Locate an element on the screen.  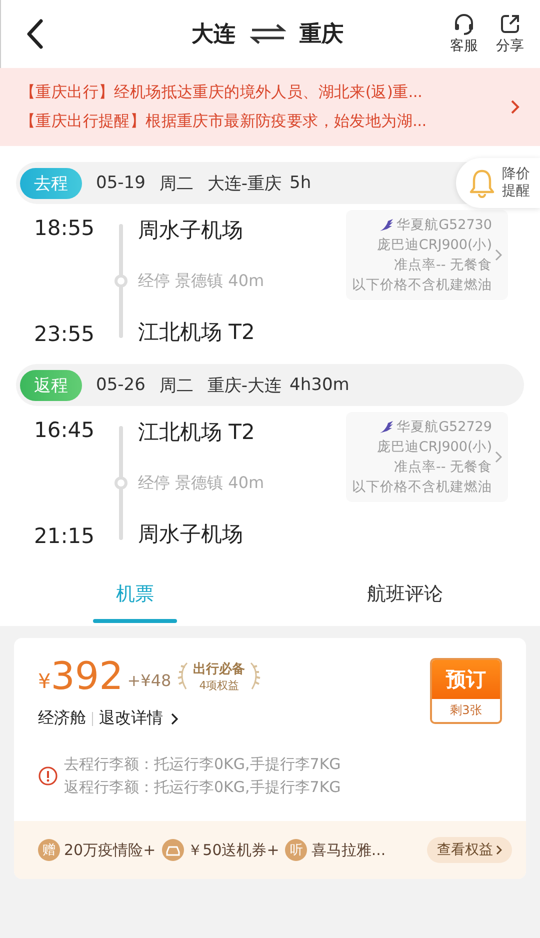
arrival-time: 21:15 is located at coordinates (65, 536).